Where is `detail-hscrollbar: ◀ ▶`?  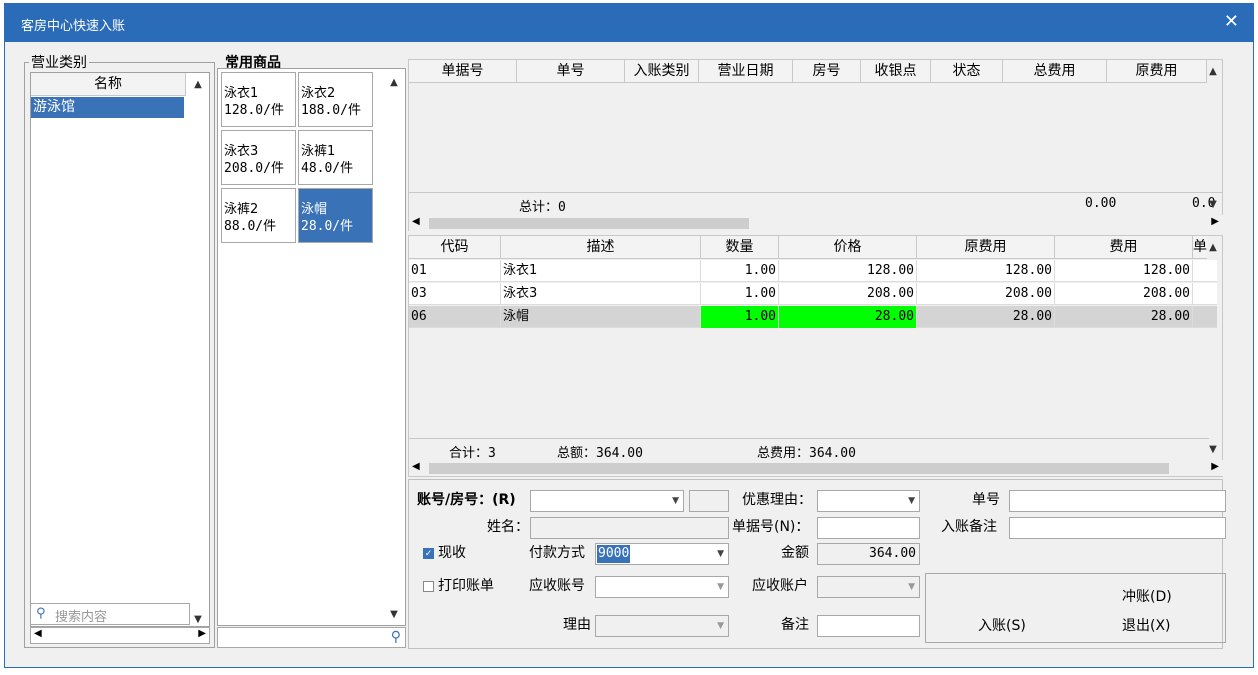
detail-hscrollbar: ◀ ▶ is located at coordinates (816, 468).